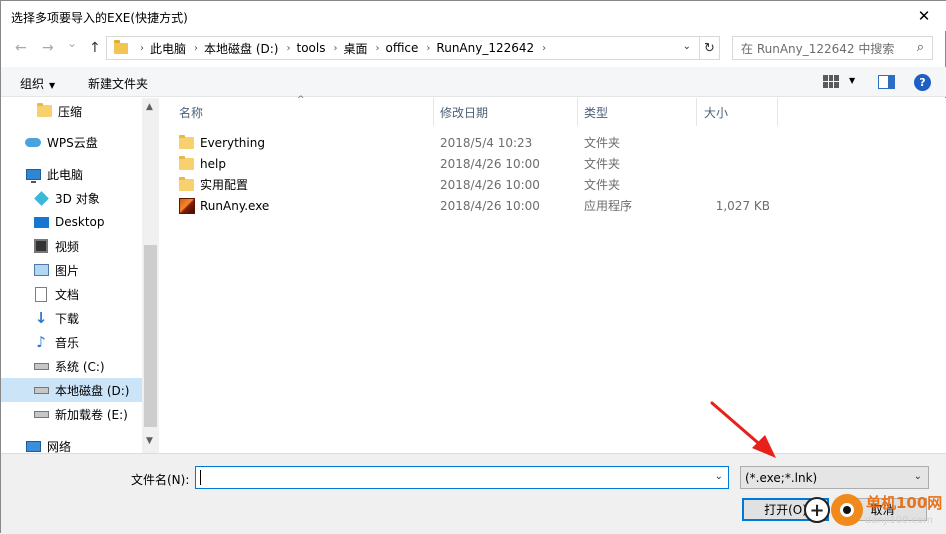  What do you see at coordinates (67, 246) in the screenshot?
I see `sidebar-item-label: 视频` at bounding box center [67, 246].